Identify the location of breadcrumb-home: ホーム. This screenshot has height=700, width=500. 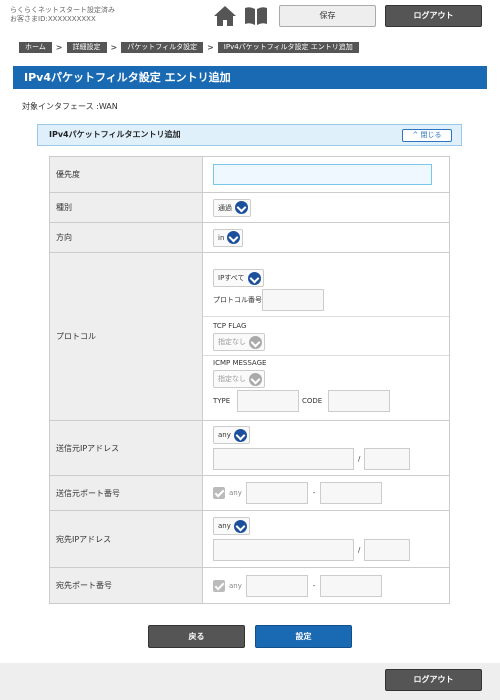
(35, 47).